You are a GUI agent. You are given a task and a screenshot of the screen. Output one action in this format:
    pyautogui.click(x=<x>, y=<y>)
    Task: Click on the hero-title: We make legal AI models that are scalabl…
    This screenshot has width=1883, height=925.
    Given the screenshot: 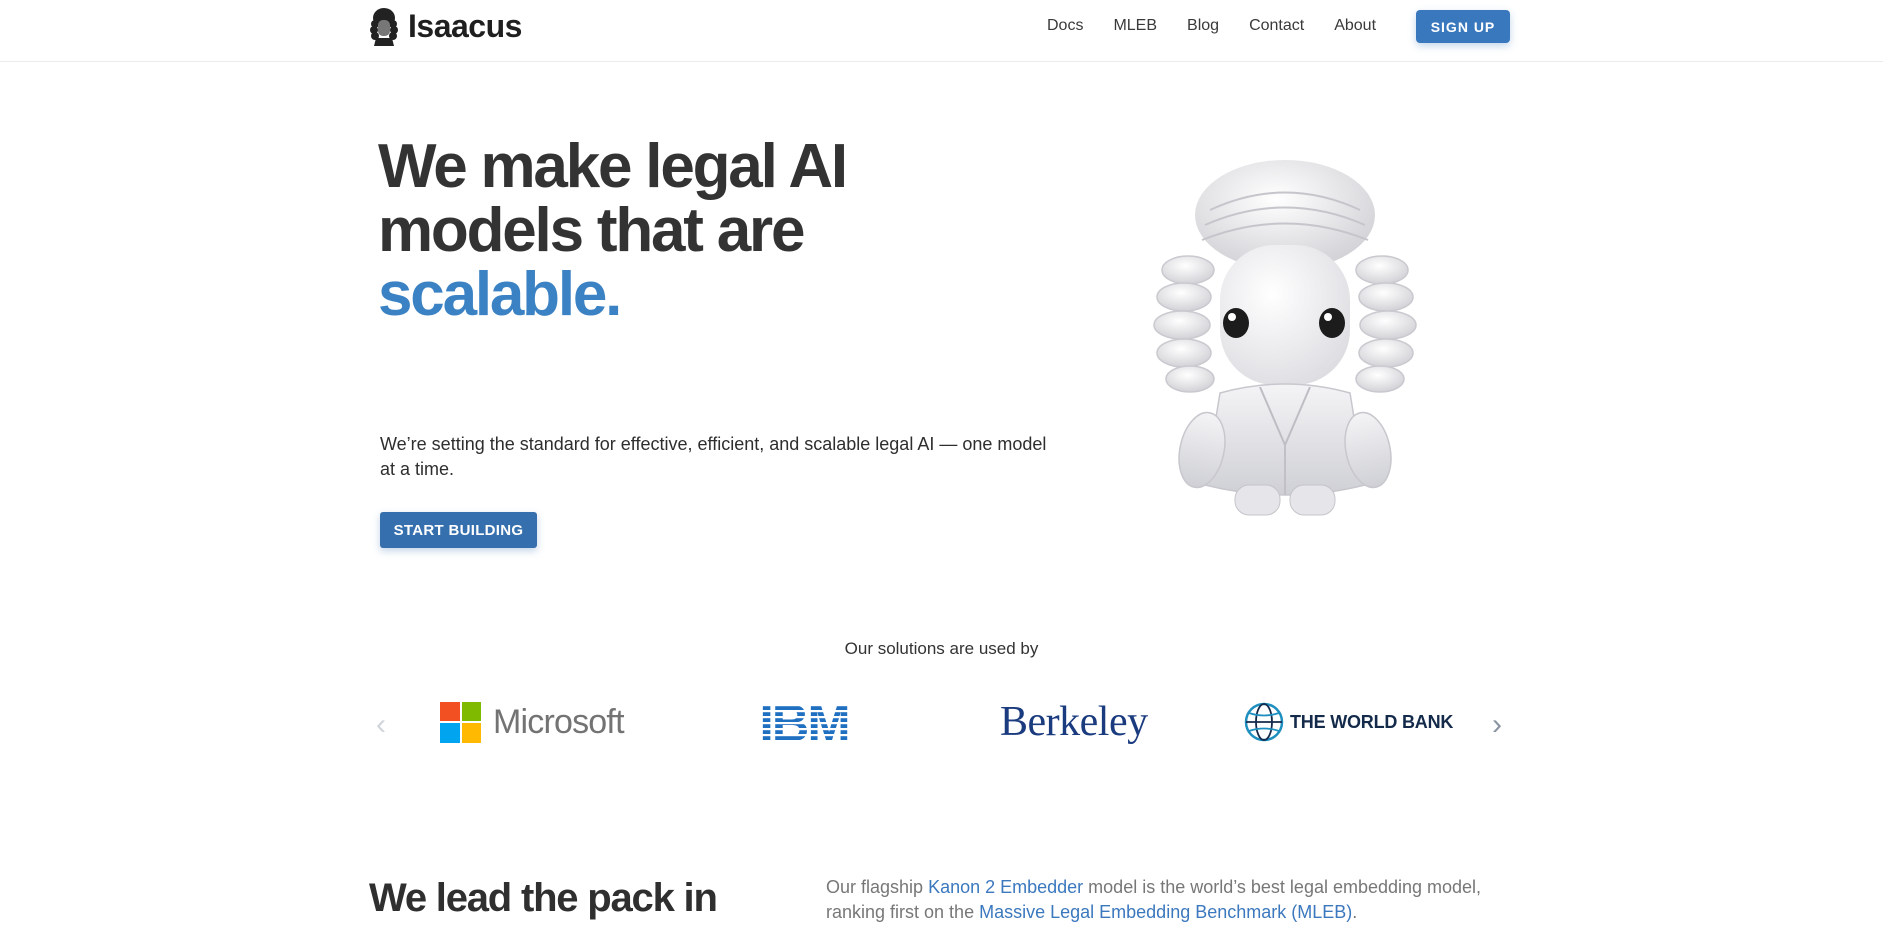 What is the action you would take?
    pyautogui.click(x=658, y=231)
    